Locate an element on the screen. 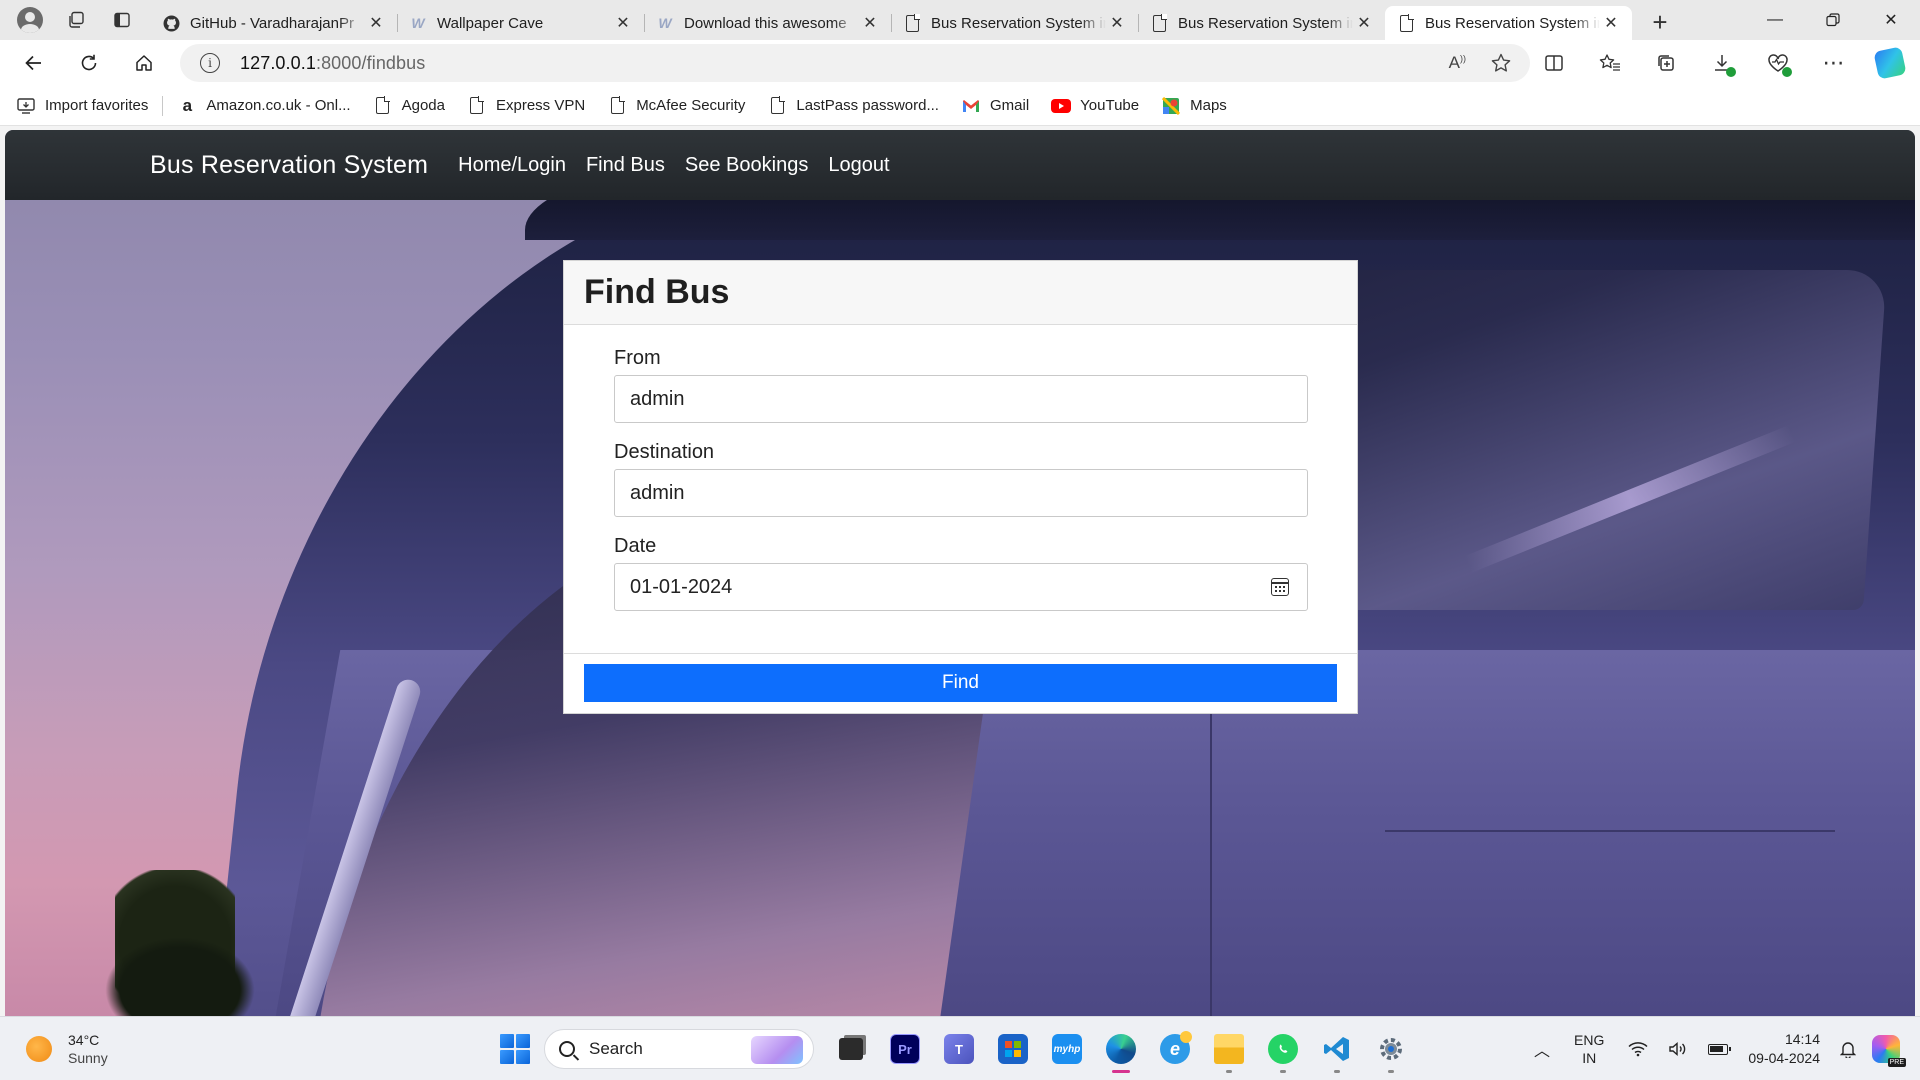  task-view-icon is located at coordinates (851, 1049).